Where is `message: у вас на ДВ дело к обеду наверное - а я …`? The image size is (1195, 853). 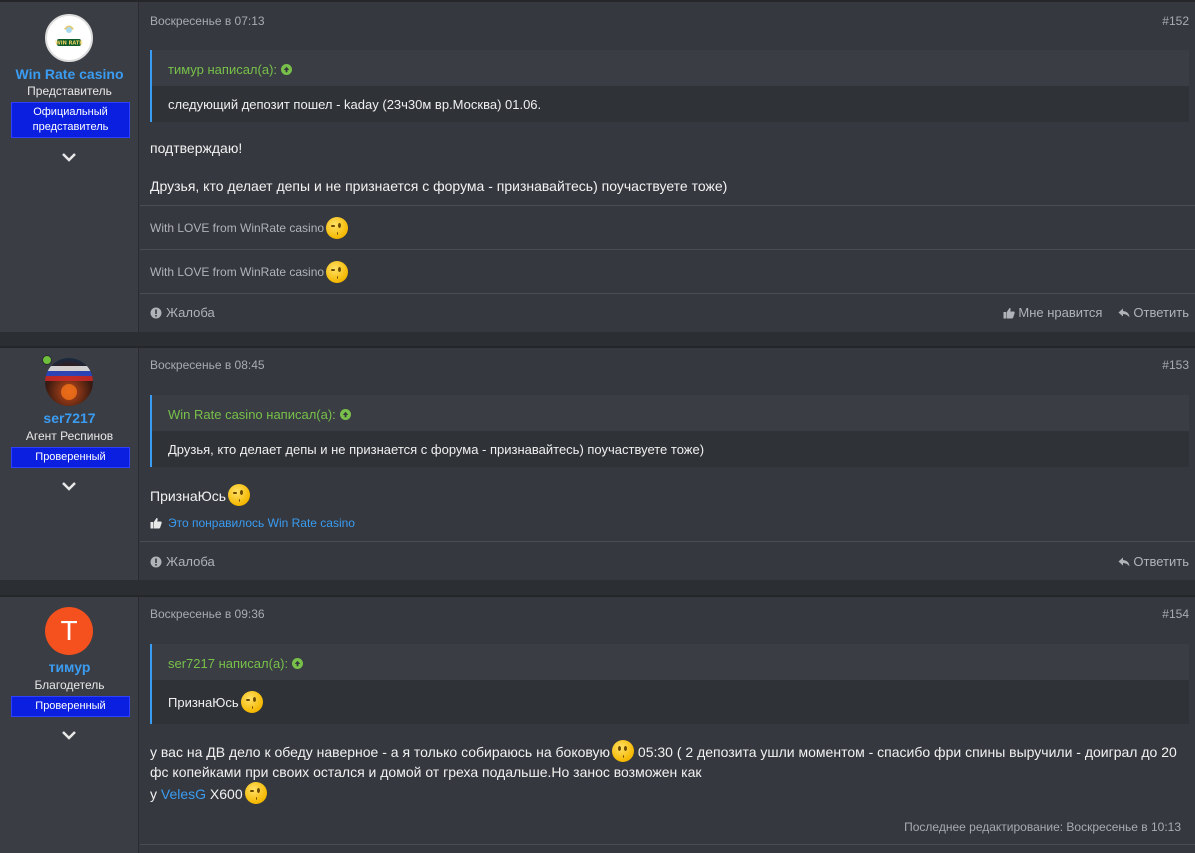
message: у вас на ДВ дело к обеду наверное - а я … is located at coordinates (667, 761).